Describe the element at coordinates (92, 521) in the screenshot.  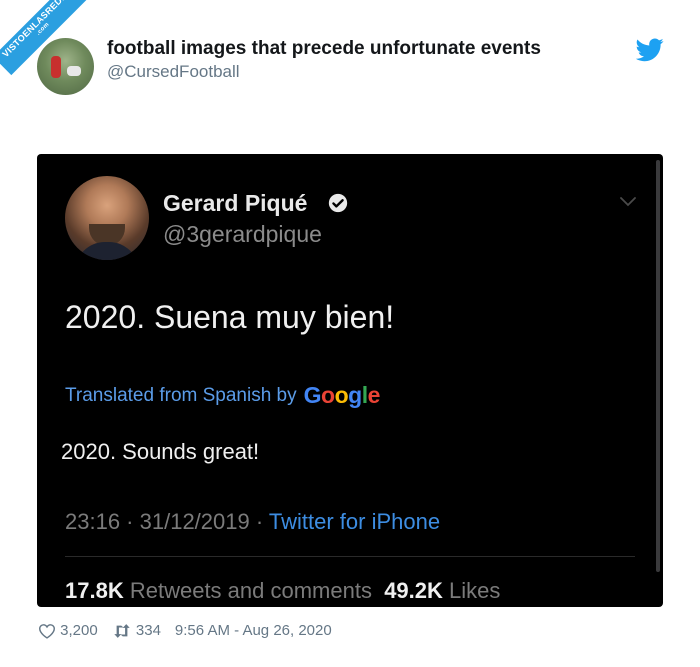
I see `tweet-time: 23:16` at that location.